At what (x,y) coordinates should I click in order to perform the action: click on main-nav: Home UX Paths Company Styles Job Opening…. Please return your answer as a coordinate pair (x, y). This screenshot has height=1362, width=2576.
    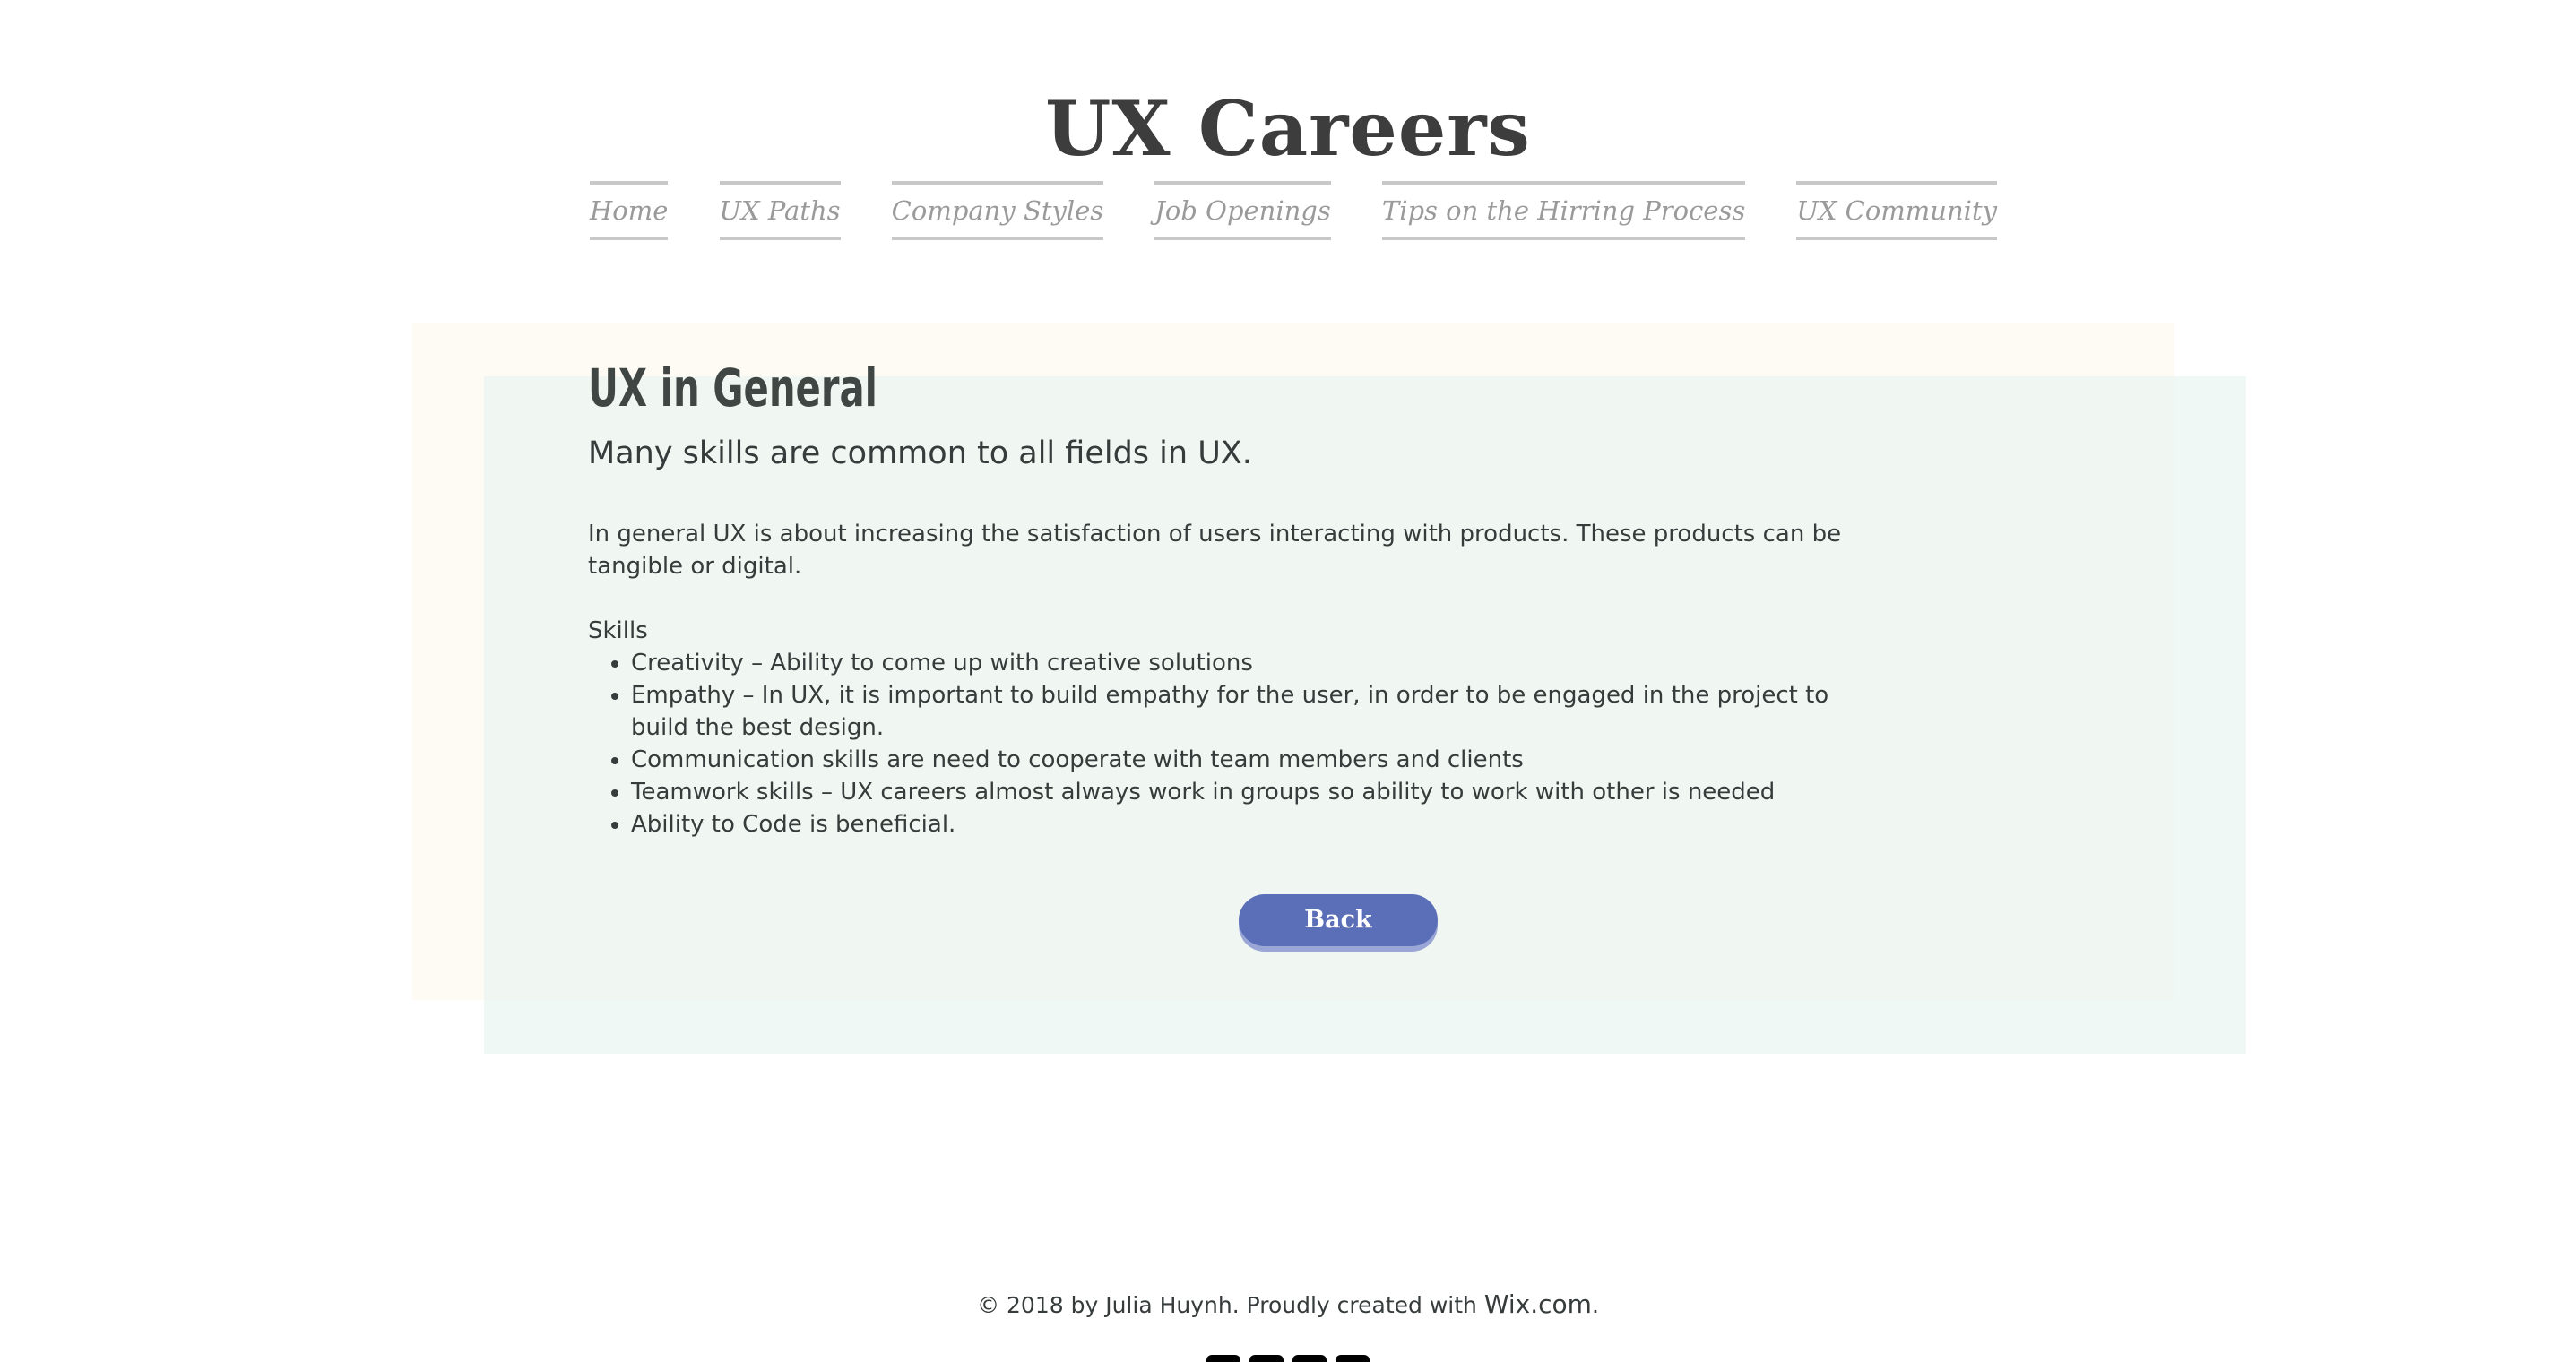
    Looking at the image, I should click on (1293, 210).